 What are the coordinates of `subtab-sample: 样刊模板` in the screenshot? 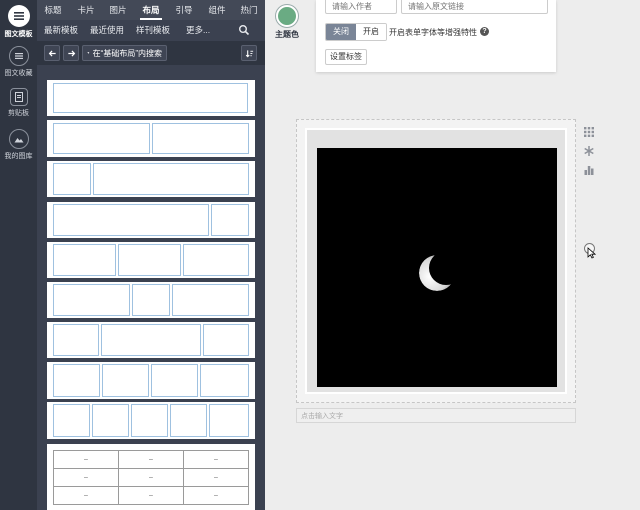 It's located at (153, 30).